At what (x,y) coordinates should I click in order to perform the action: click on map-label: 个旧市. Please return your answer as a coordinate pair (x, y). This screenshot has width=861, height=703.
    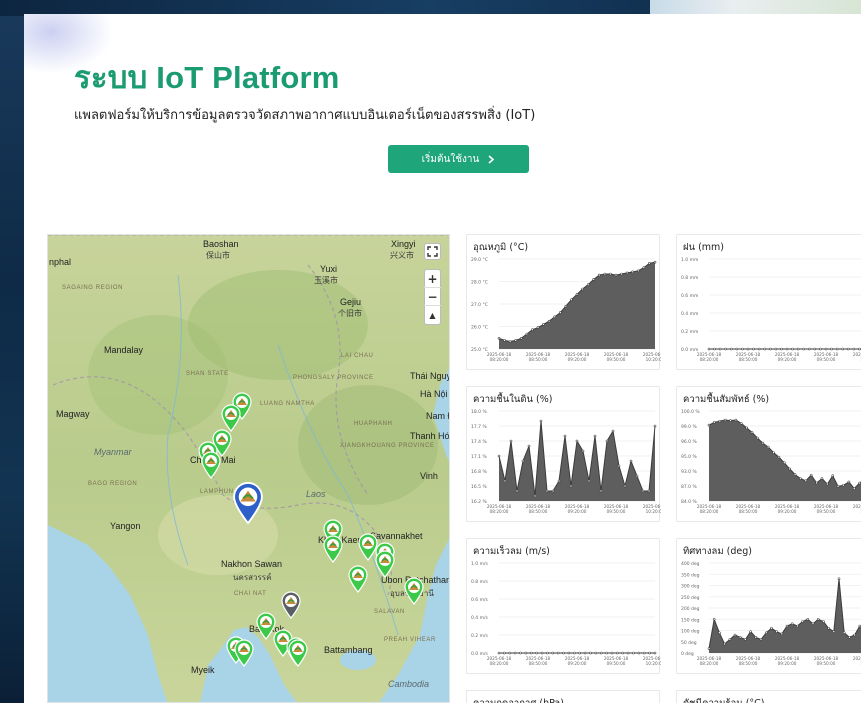
    Looking at the image, I should click on (350, 313).